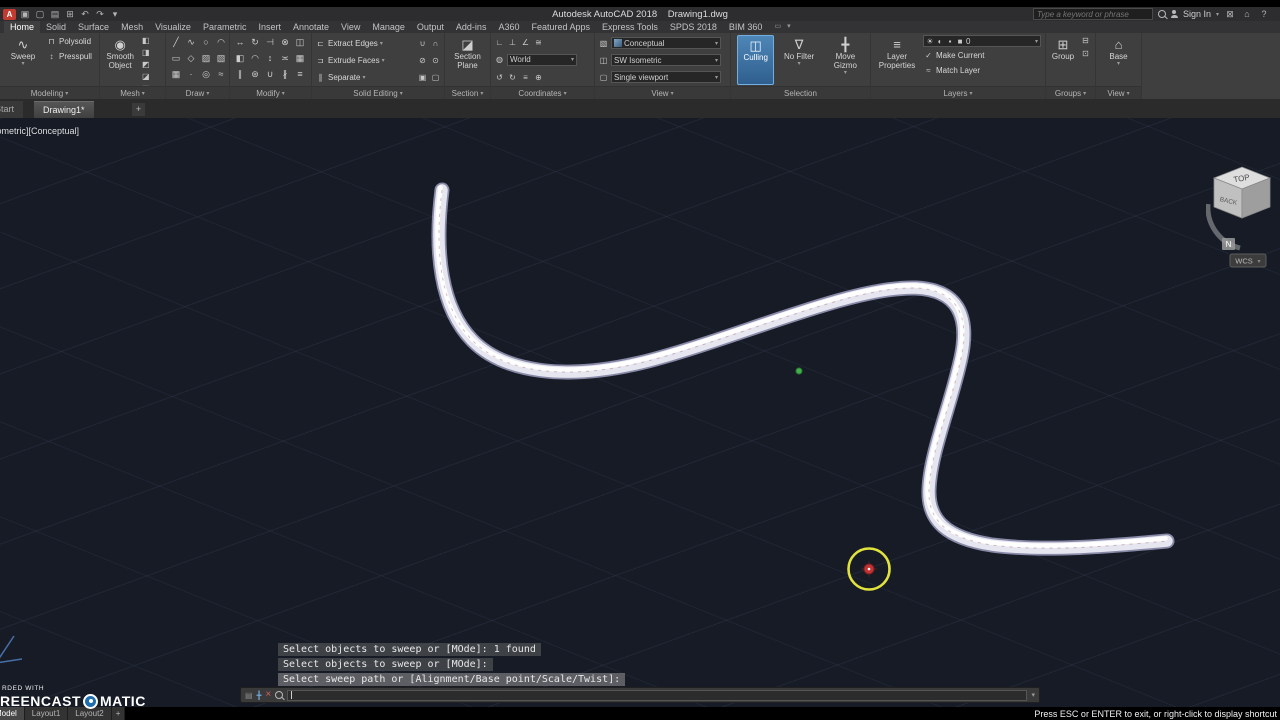 Image resolution: width=1280 pixels, height=720 pixels. What do you see at coordinates (1119, 60) in the screenshot?
I see `base-button: ⌂ Base ▾` at bounding box center [1119, 60].